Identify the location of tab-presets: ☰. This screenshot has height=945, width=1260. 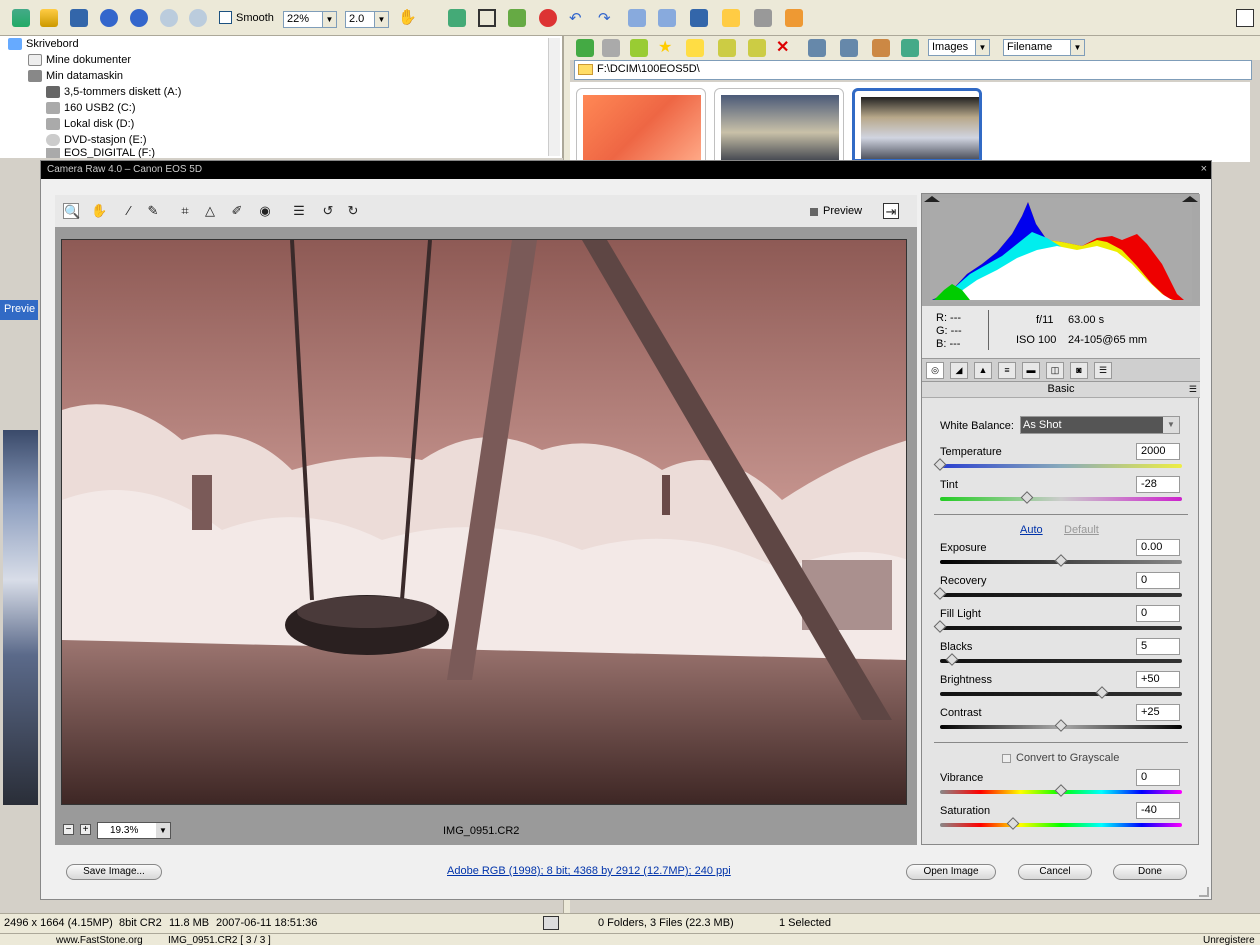
(1103, 370).